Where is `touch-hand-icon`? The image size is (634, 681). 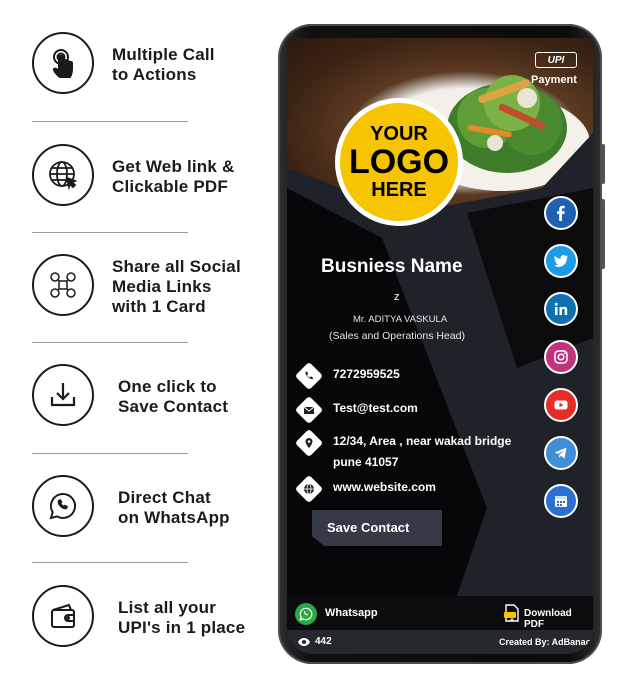 touch-hand-icon is located at coordinates (63, 63).